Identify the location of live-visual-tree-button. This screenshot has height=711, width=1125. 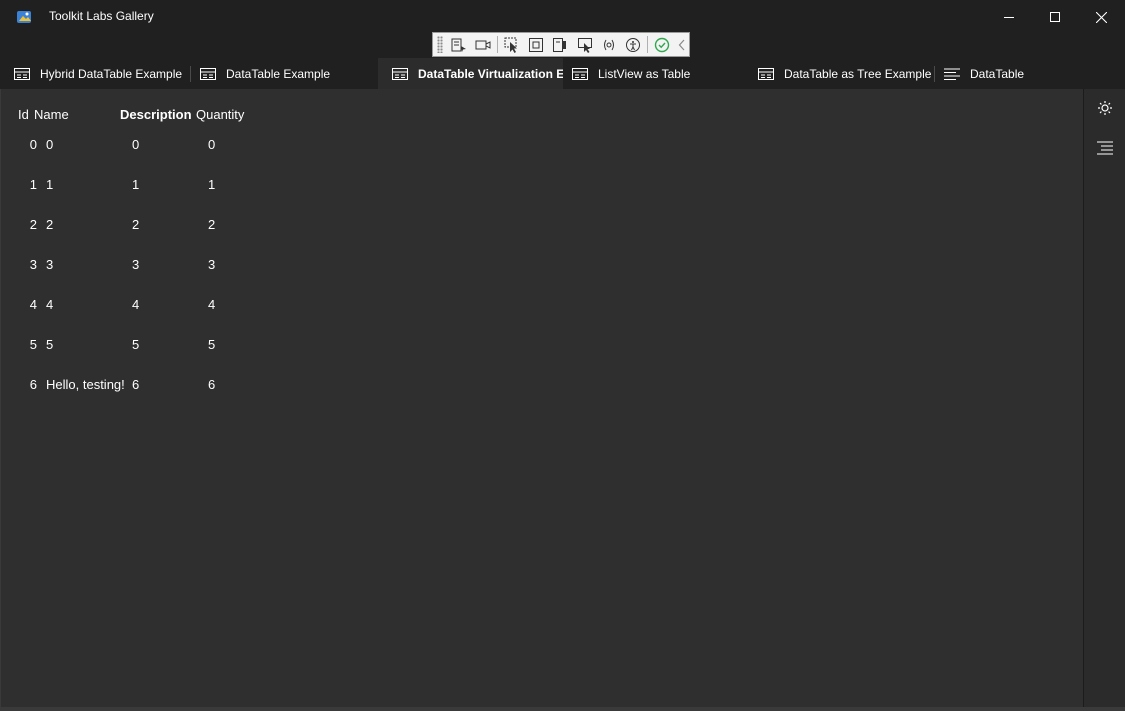
(459, 44).